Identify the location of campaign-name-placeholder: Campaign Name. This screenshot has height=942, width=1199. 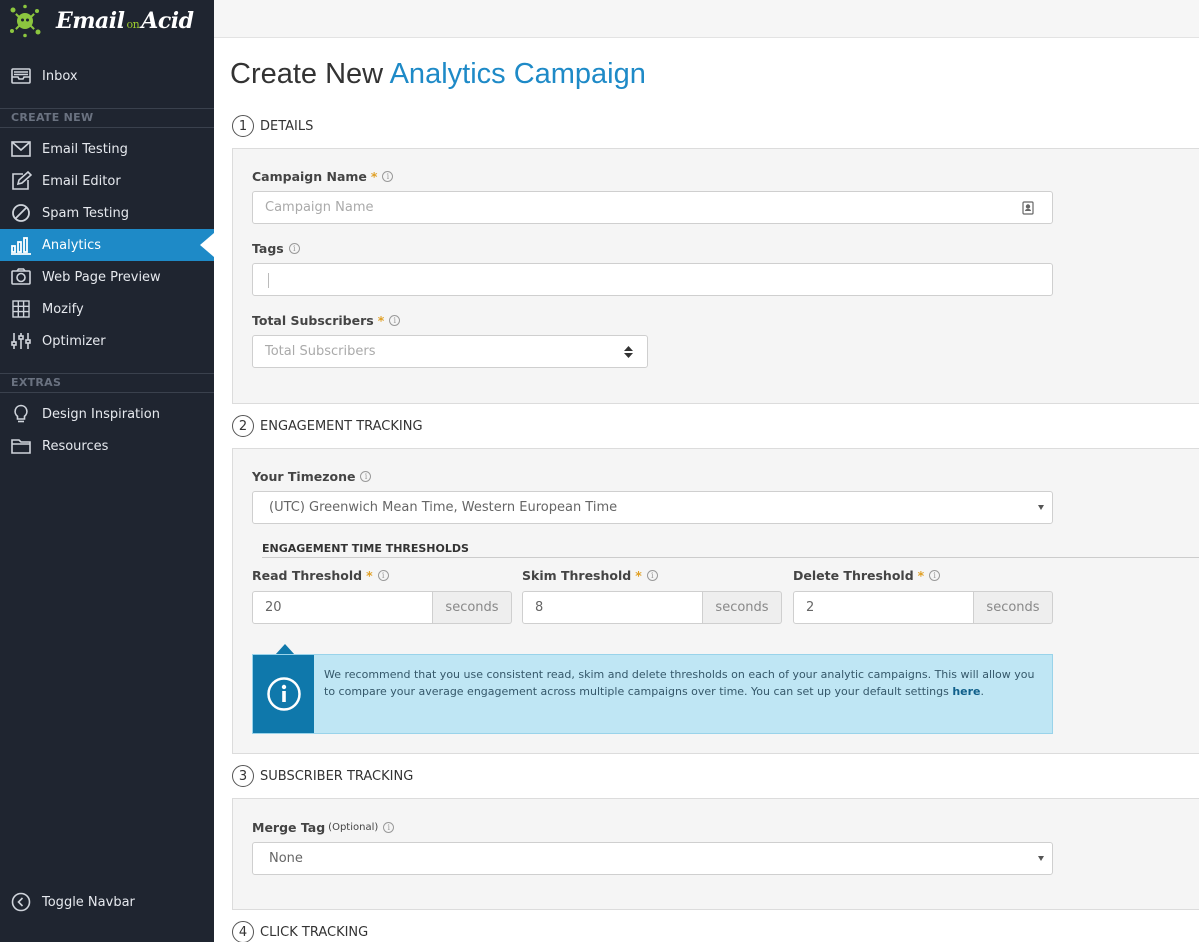
(319, 207).